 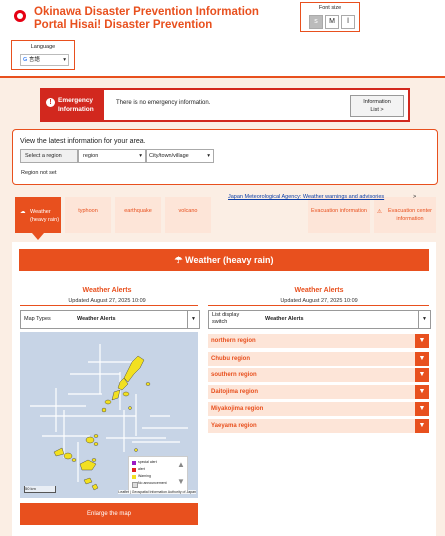 What do you see at coordinates (318, 392) in the screenshot?
I see `region-daitojima: Daitojima region ▼` at bounding box center [318, 392].